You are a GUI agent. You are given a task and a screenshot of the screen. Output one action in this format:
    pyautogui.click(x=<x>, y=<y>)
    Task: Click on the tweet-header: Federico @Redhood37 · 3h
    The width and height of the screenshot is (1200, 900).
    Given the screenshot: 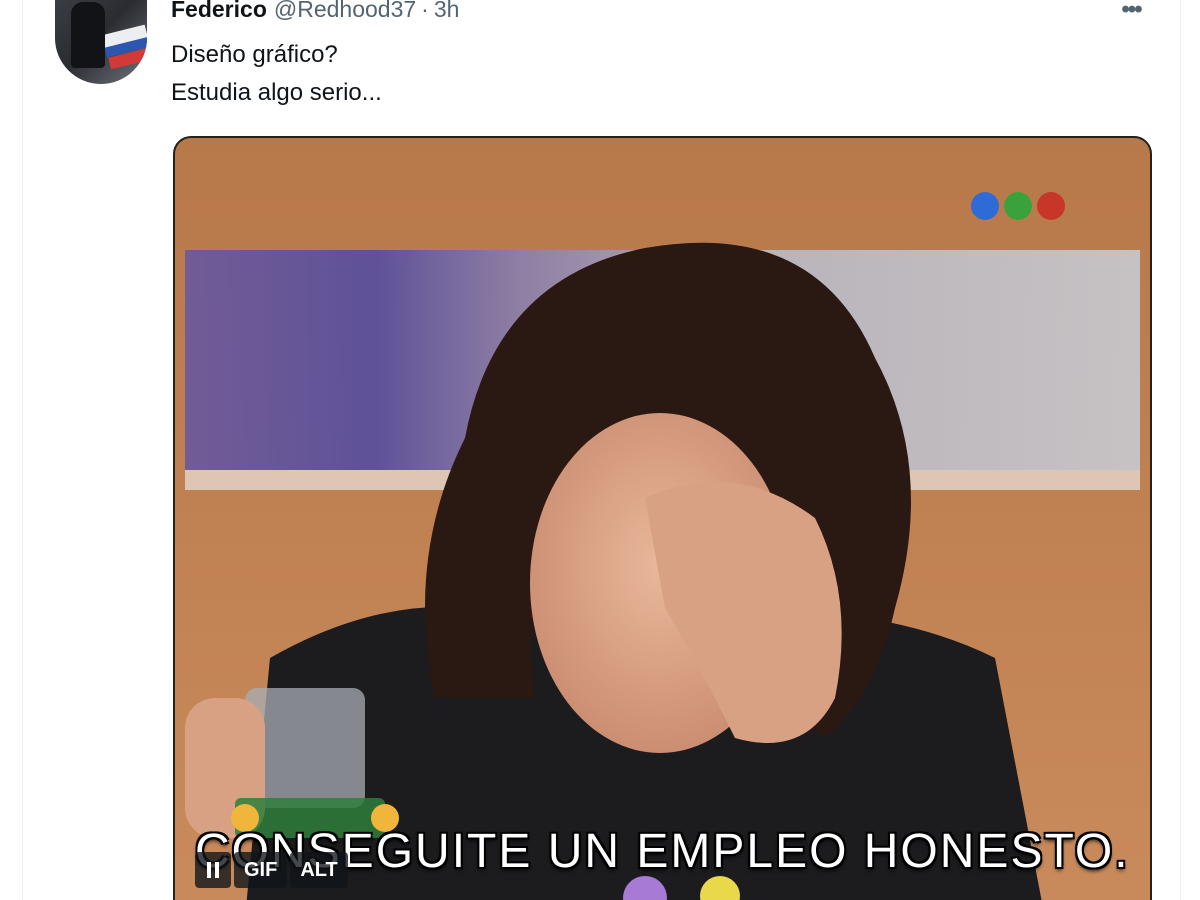 What is the action you would take?
    pyautogui.click(x=315, y=12)
    